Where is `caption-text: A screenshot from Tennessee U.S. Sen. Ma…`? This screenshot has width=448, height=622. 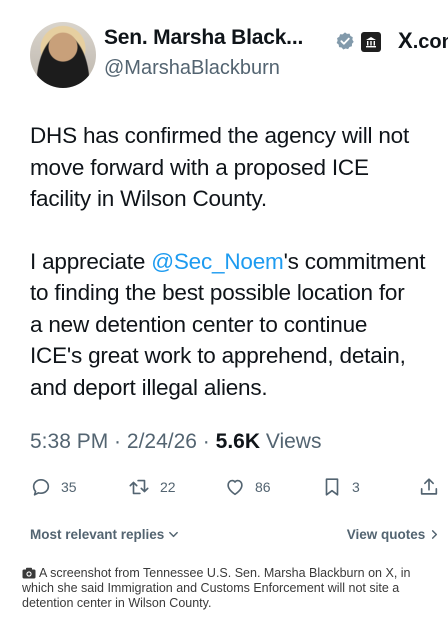 caption-text: A screenshot from Tennessee U.S. Sen. Ma… is located at coordinates (216, 588).